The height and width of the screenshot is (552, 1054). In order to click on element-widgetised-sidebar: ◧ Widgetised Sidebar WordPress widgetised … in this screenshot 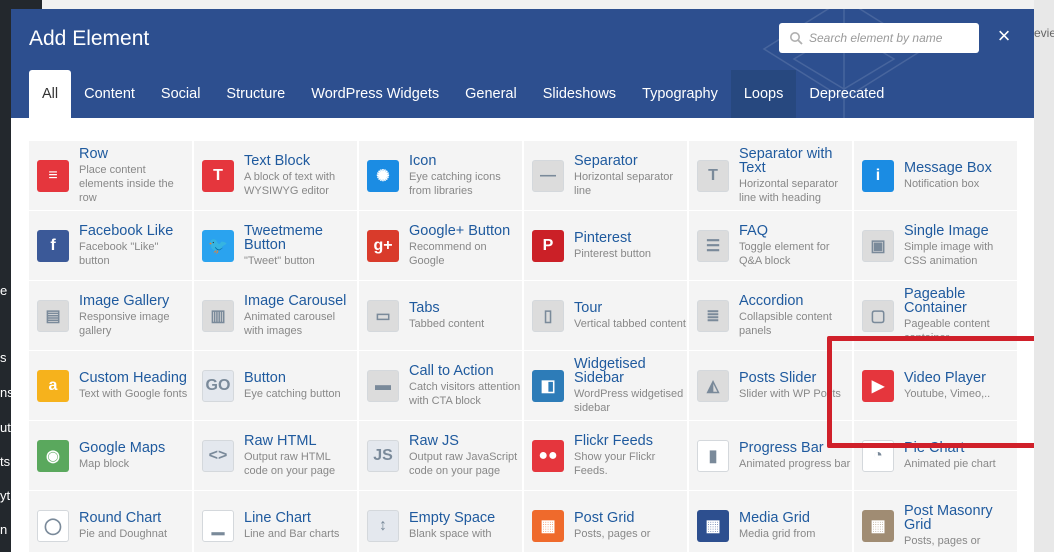, I will do `click(605, 385)`.